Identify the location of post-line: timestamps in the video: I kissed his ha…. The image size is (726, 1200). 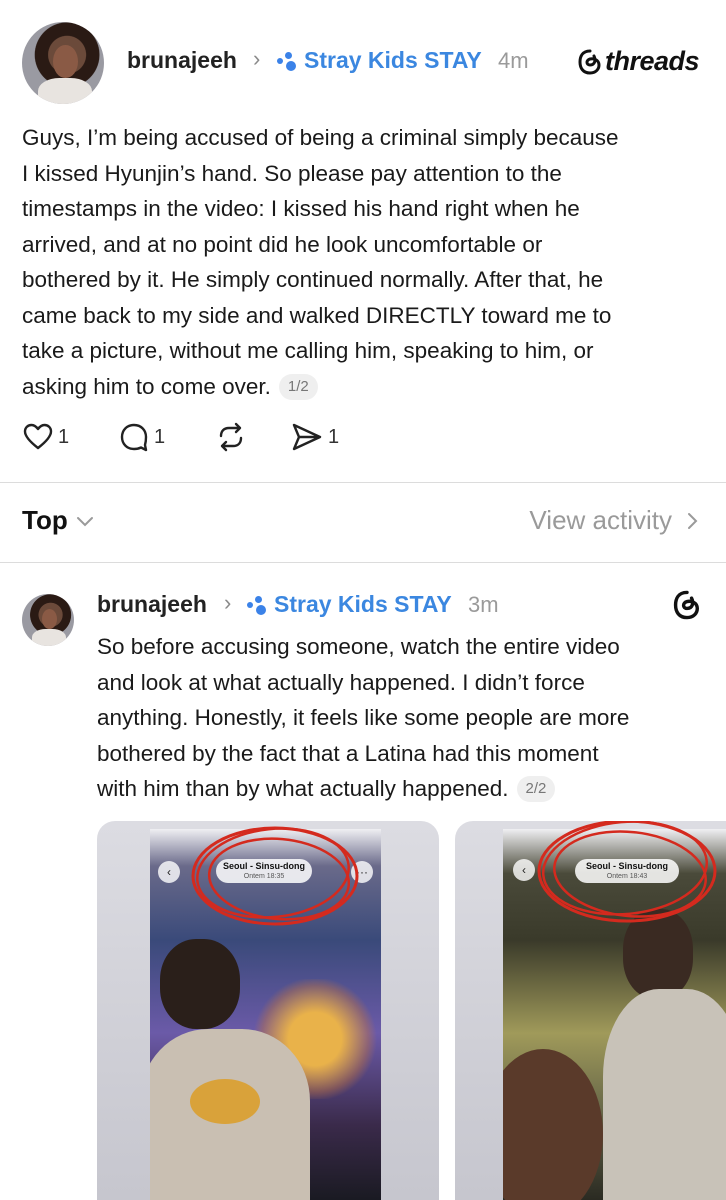
(301, 208).